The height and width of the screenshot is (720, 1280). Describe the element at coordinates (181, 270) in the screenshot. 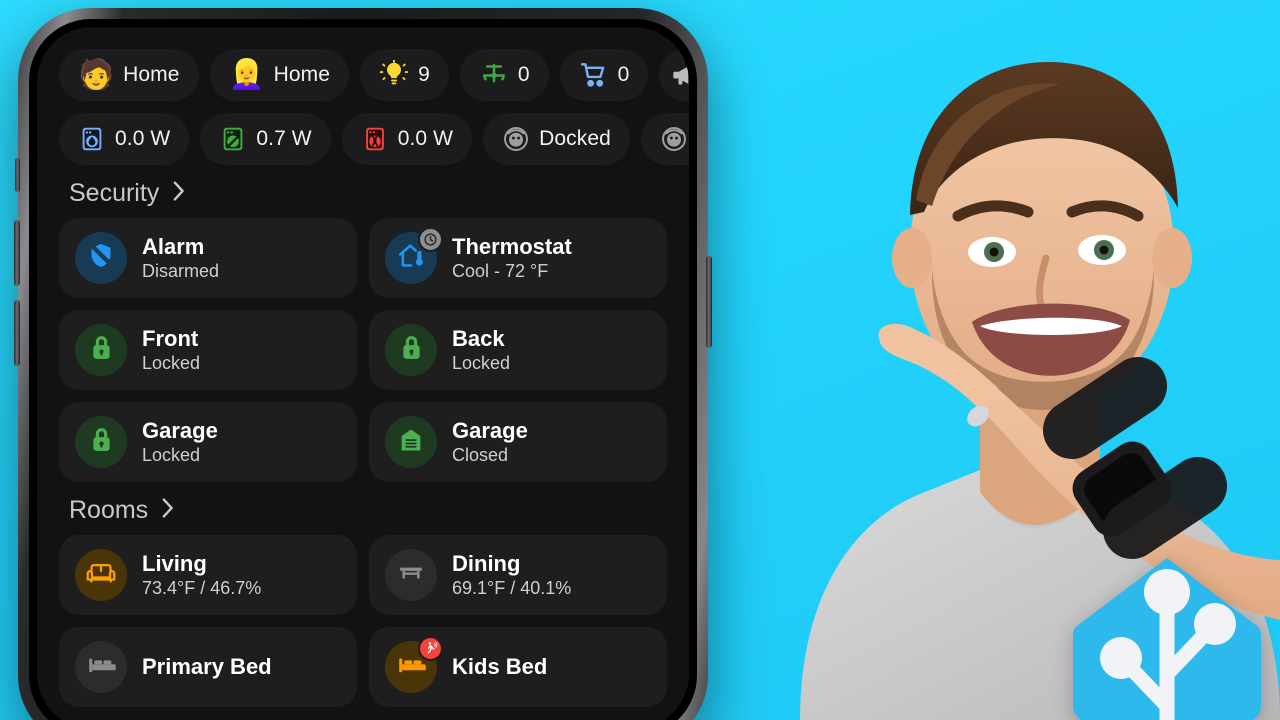

I see `card-alarm-subtitle: Disarmed` at that location.